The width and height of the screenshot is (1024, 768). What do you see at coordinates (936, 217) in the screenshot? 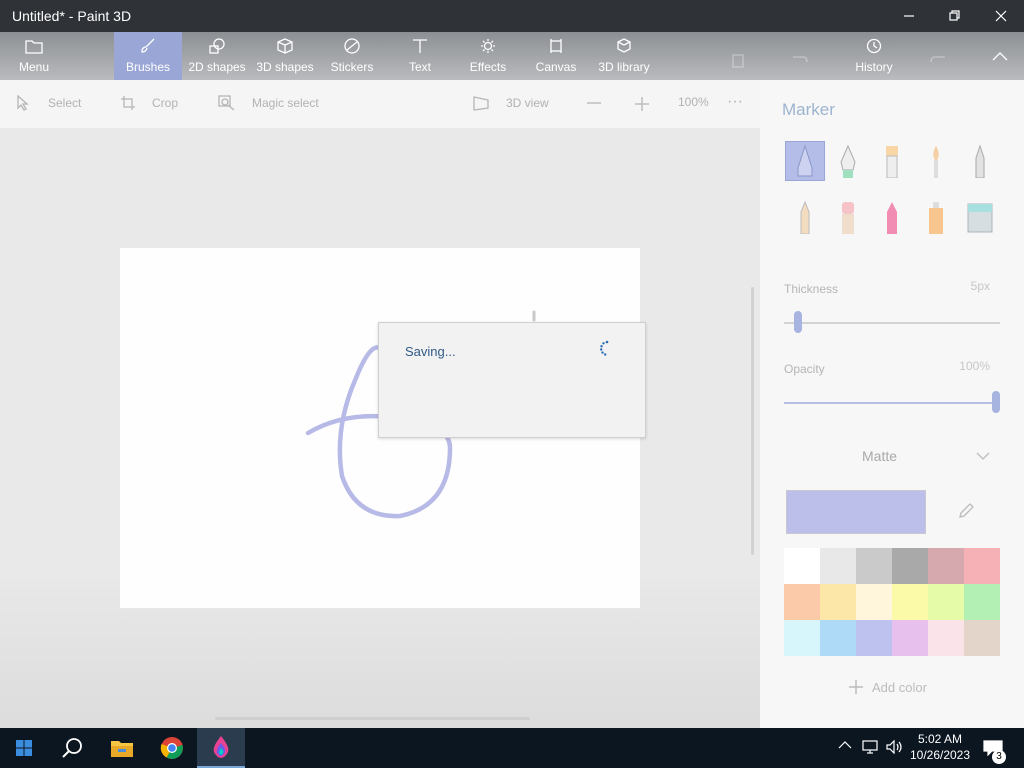
I see `spray-can-brush` at bounding box center [936, 217].